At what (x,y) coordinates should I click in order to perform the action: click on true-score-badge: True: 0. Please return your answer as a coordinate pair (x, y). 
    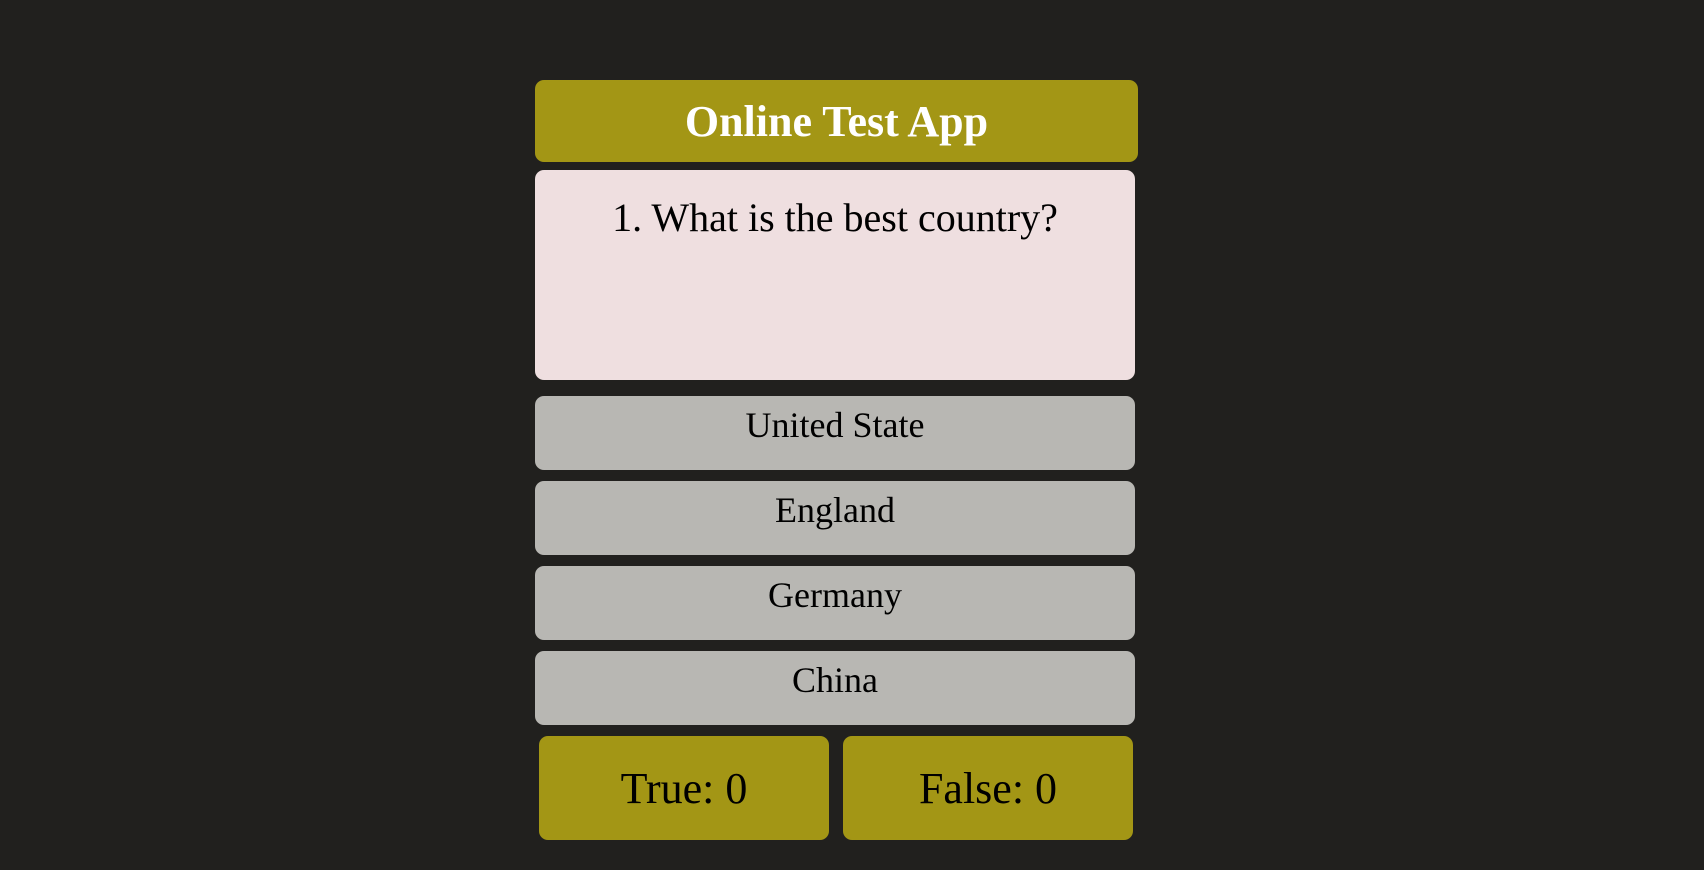
    Looking at the image, I should click on (684, 788).